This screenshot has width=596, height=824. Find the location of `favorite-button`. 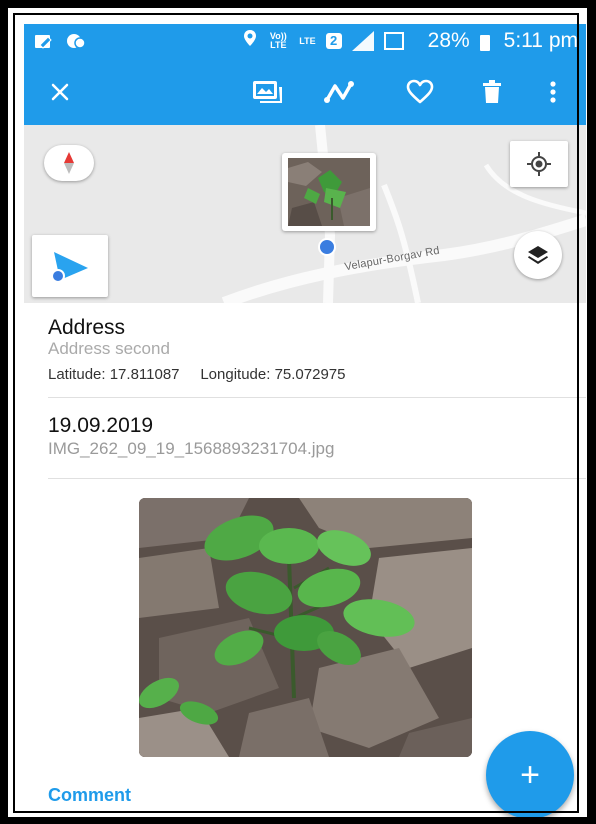

favorite-button is located at coordinates (420, 92).